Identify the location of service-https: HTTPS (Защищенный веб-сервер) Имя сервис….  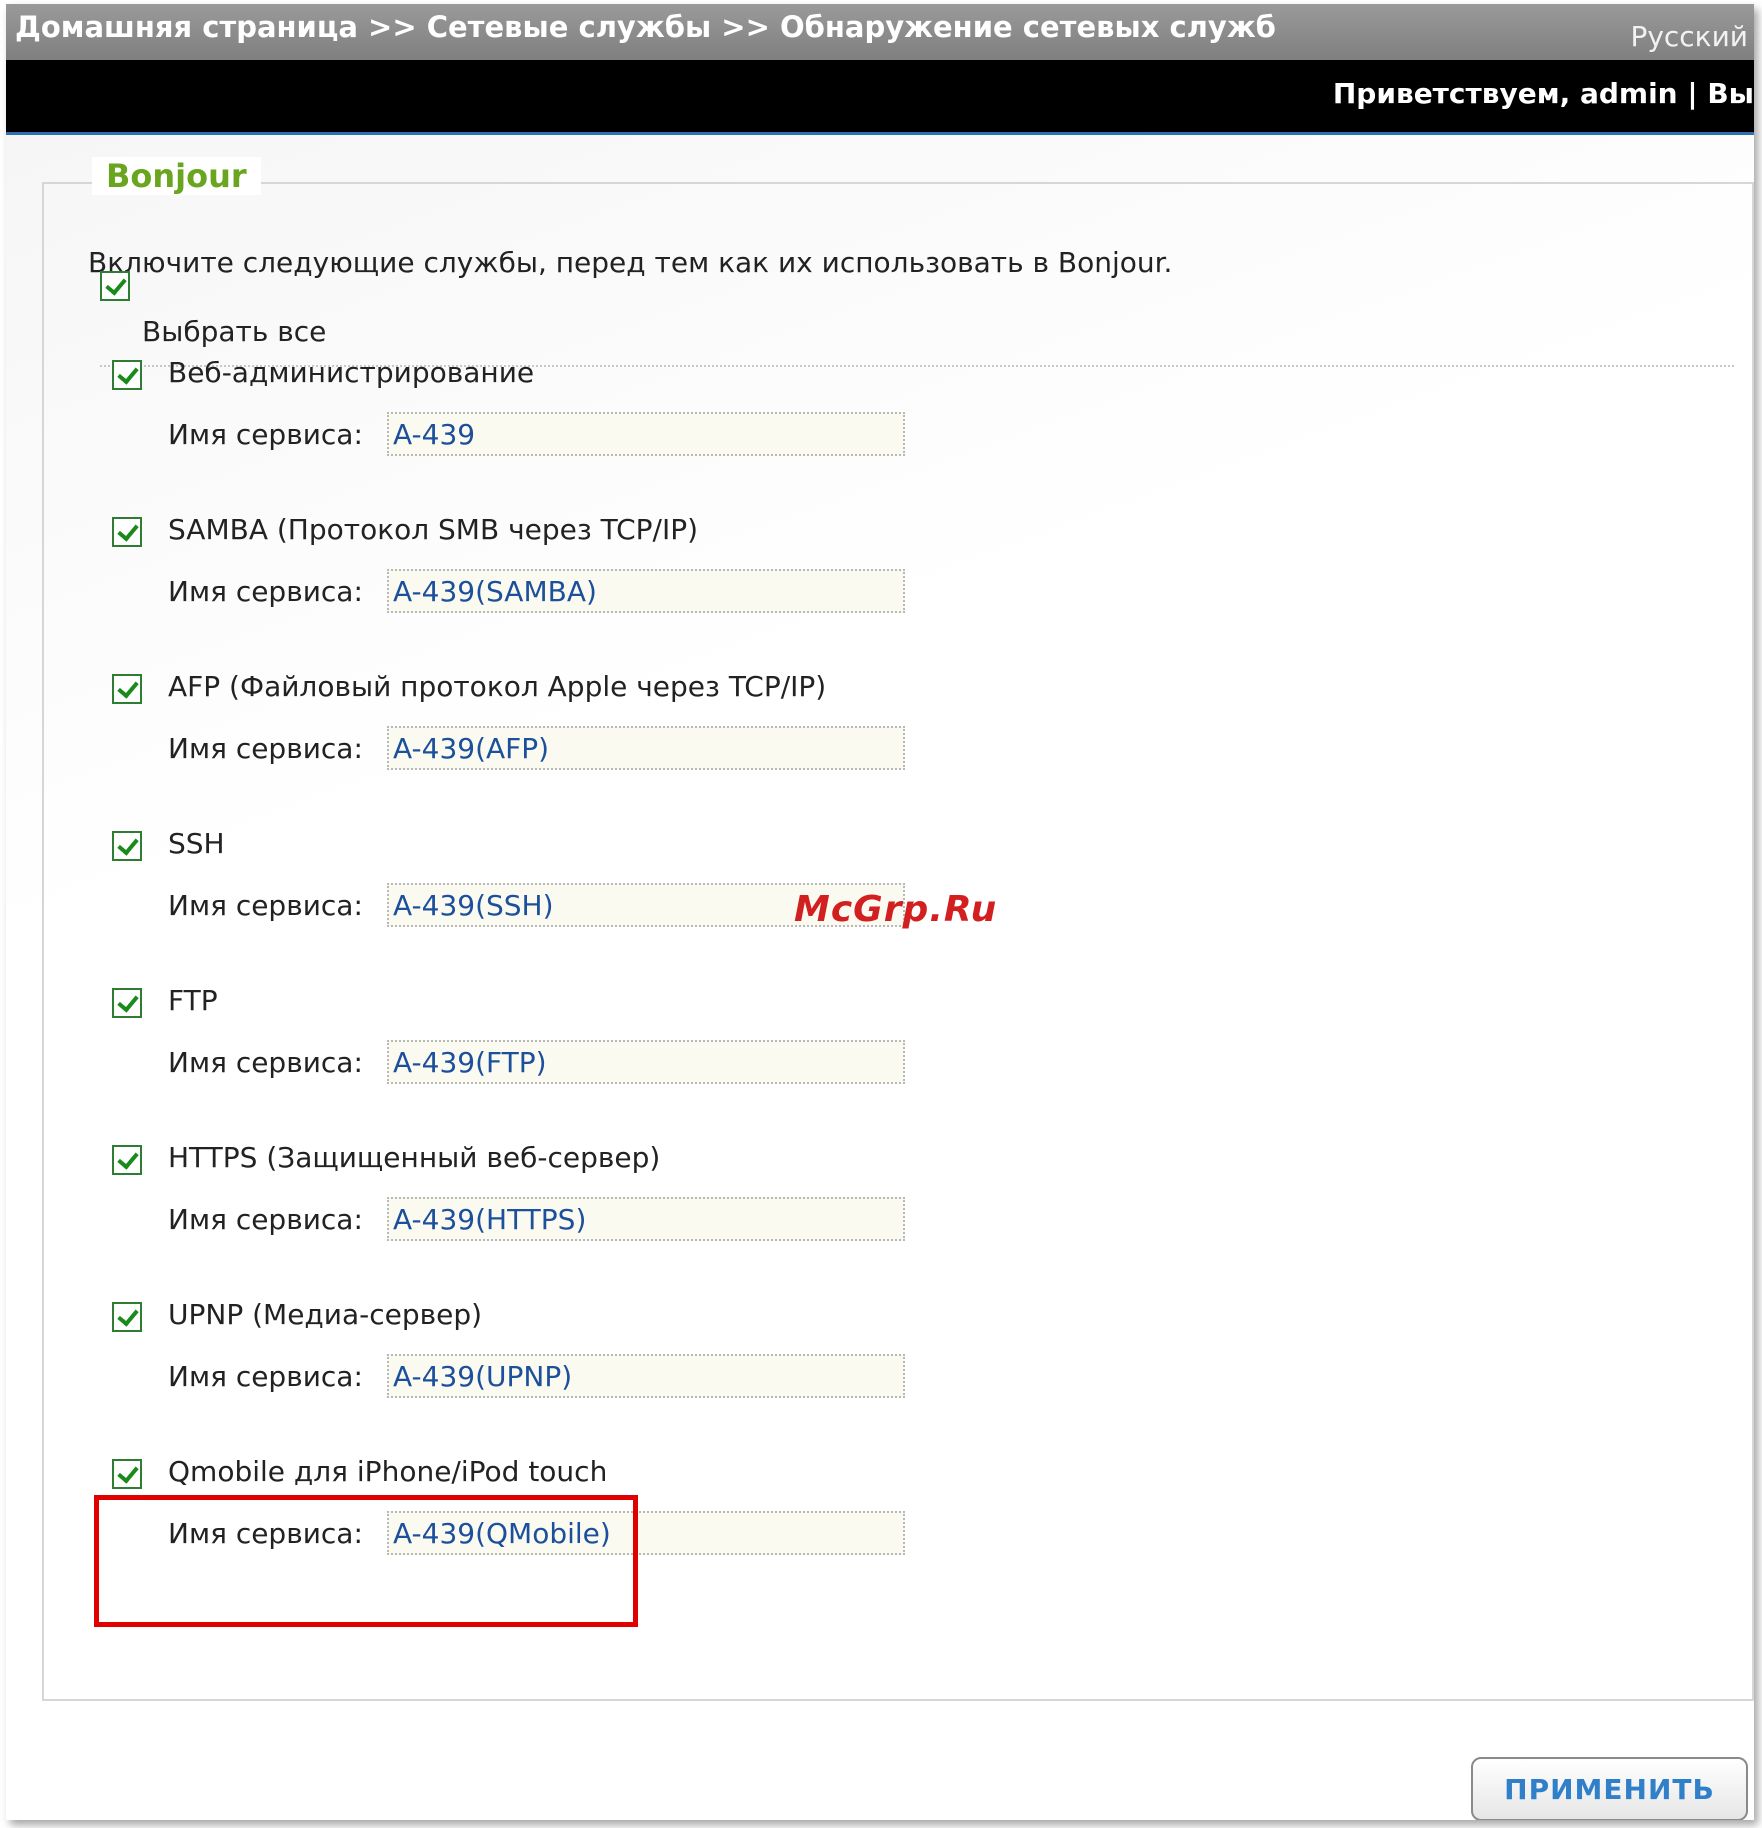
(880, 1206).